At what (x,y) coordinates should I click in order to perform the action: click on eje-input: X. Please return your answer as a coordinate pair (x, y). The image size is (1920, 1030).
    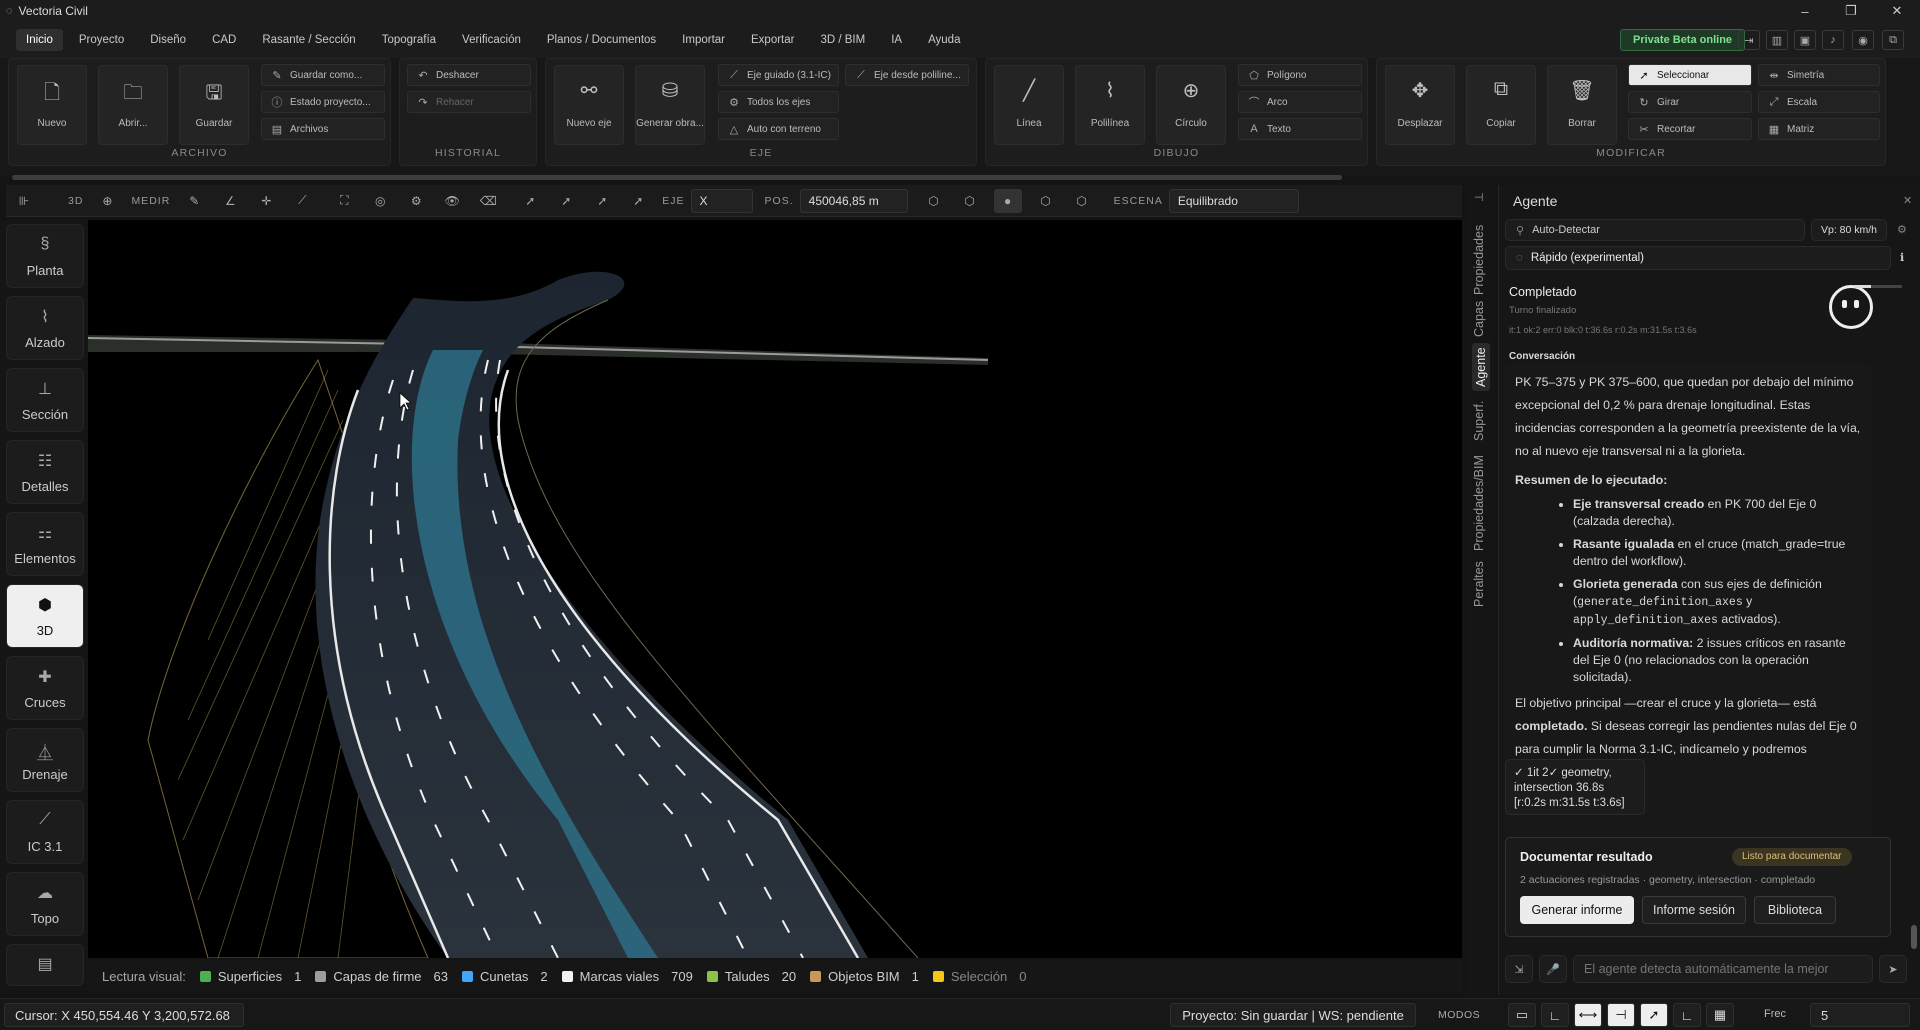
    Looking at the image, I should click on (721, 200).